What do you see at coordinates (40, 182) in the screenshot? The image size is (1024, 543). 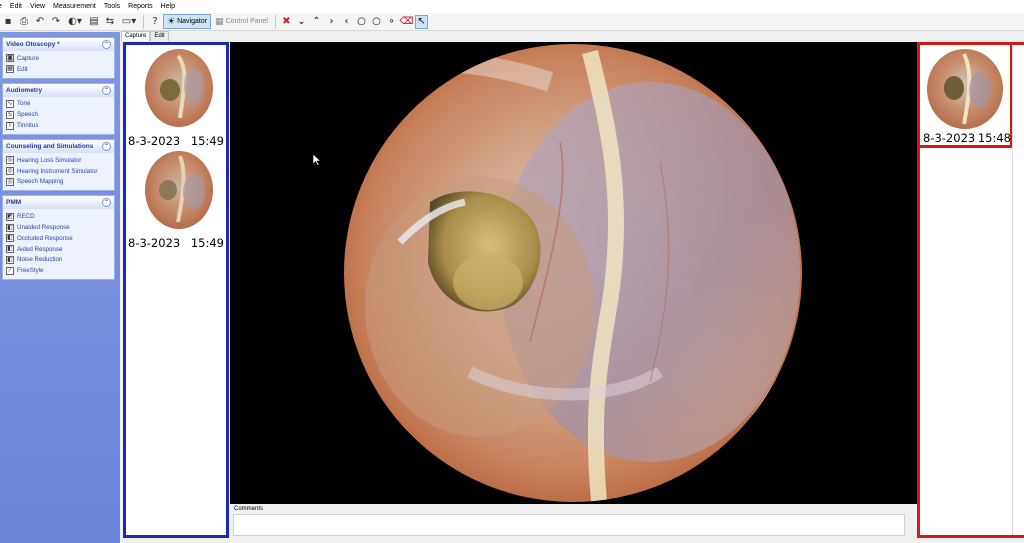 I see `task-label: Speech Mapping` at bounding box center [40, 182].